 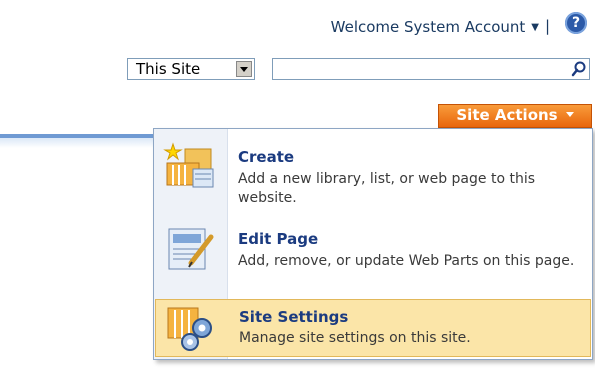 I want to click on menu-item-description: Manage site settings on this site., so click(x=355, y=338).